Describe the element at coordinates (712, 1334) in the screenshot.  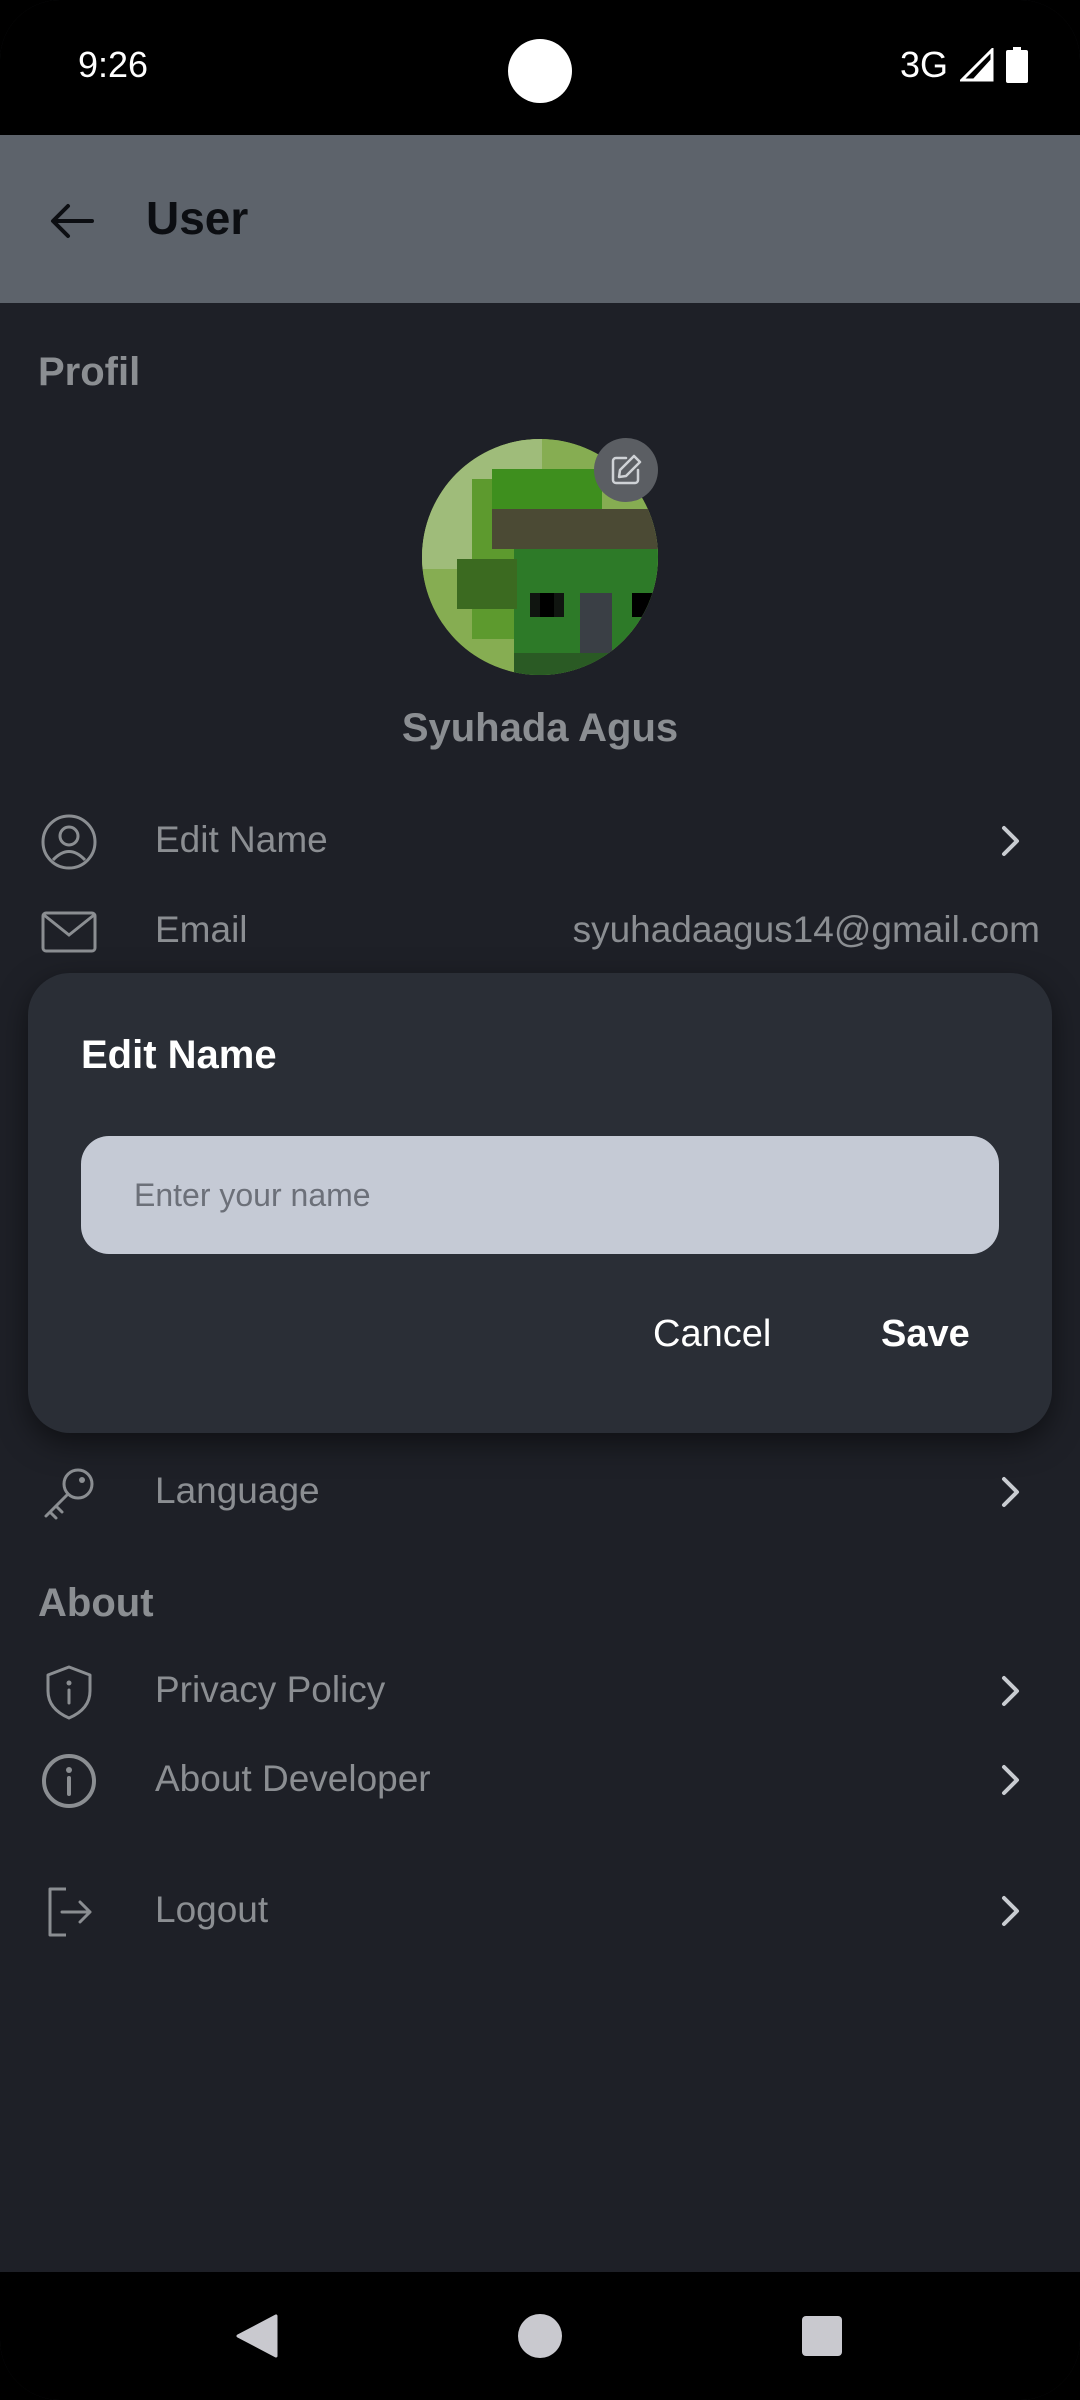
I see `cancel-button: Cancel` at that location.